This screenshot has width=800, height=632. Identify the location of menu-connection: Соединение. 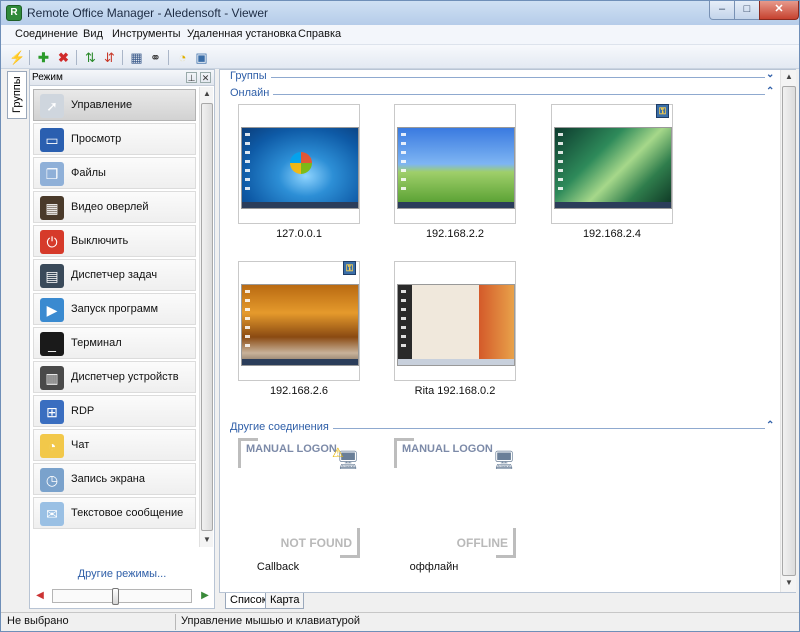
(46, 34).